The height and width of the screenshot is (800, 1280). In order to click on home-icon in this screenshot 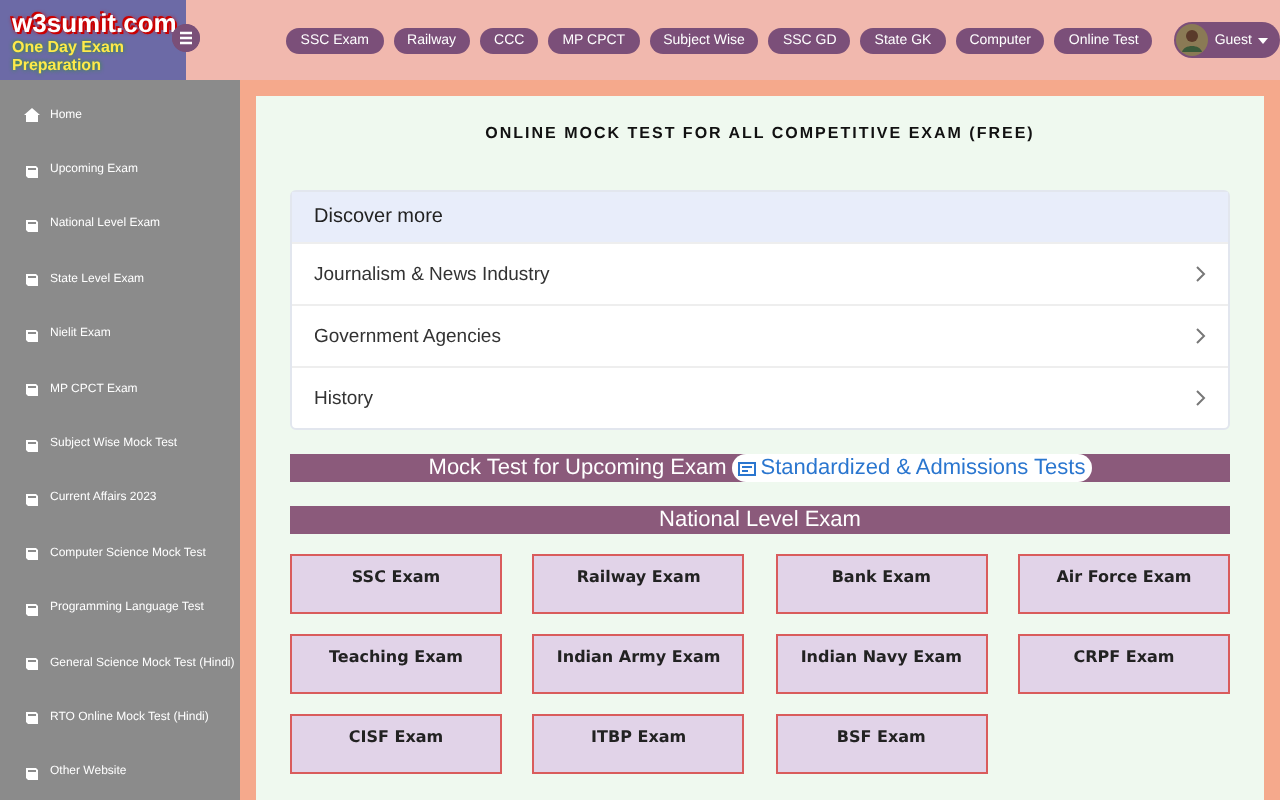, I will do `click(32, 115)`.